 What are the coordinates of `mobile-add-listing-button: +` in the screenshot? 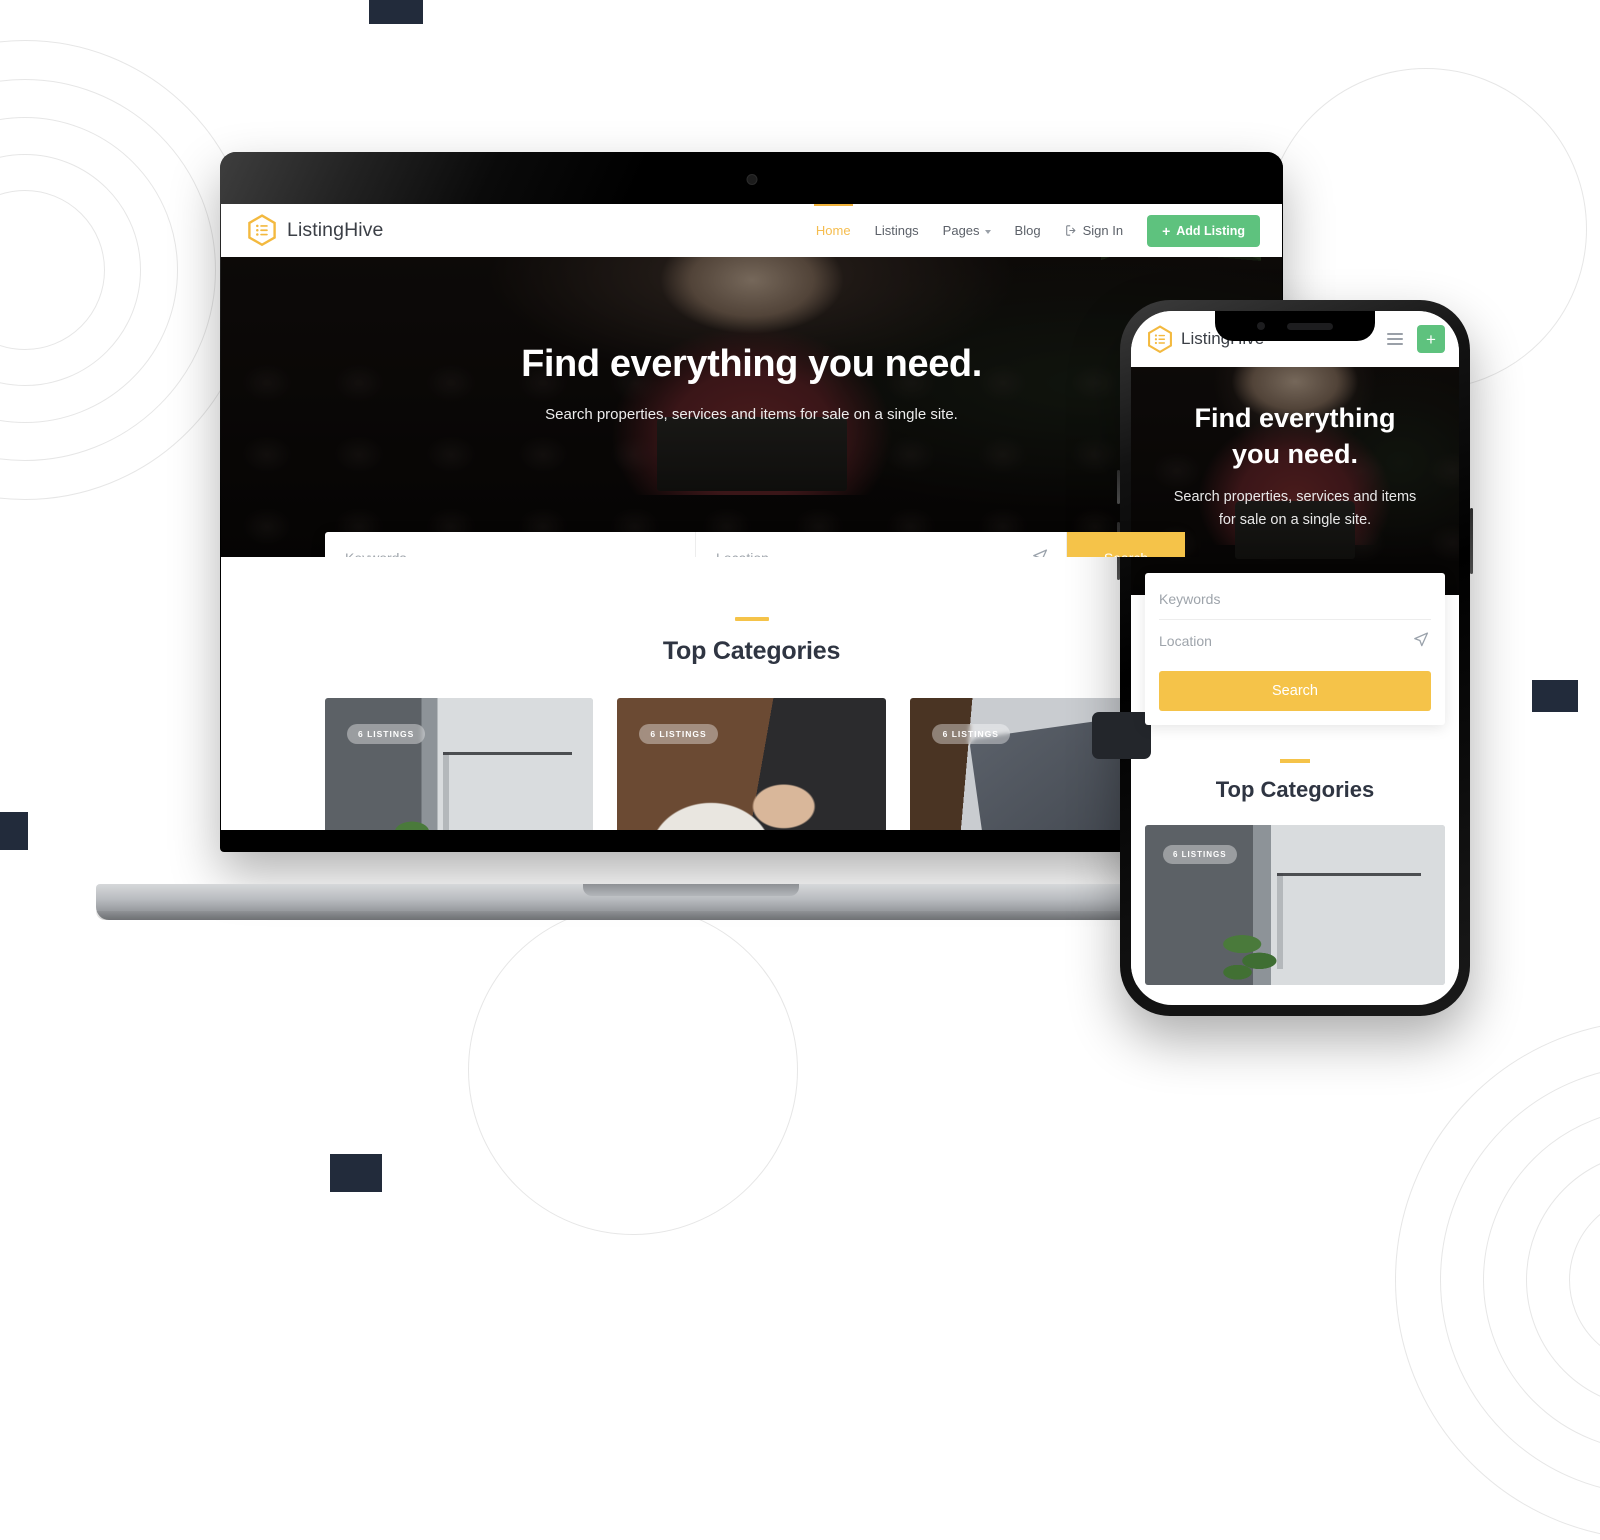 It's located at (1431, 339).